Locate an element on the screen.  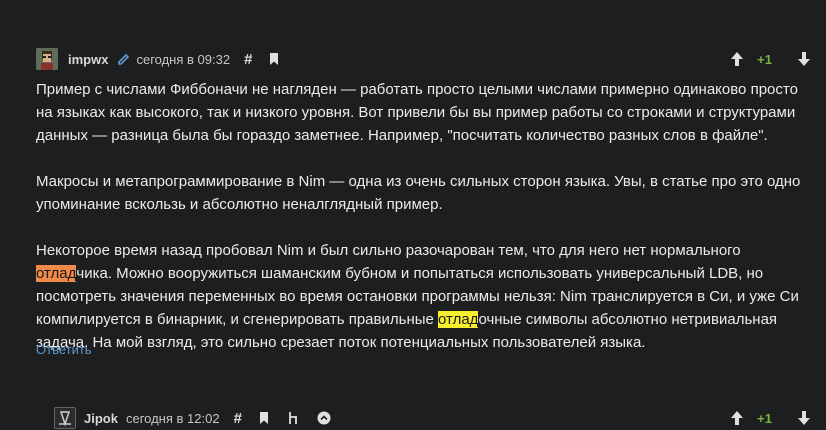
reply-link: Ответить is located at coordinates (64, 349).